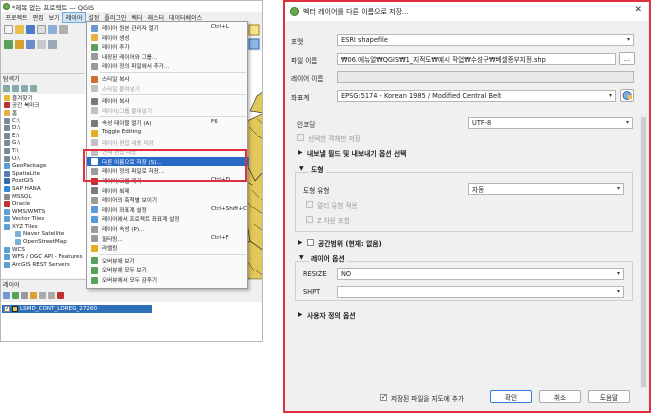  I want to click on filter-legend-icon, so click(33, 295).